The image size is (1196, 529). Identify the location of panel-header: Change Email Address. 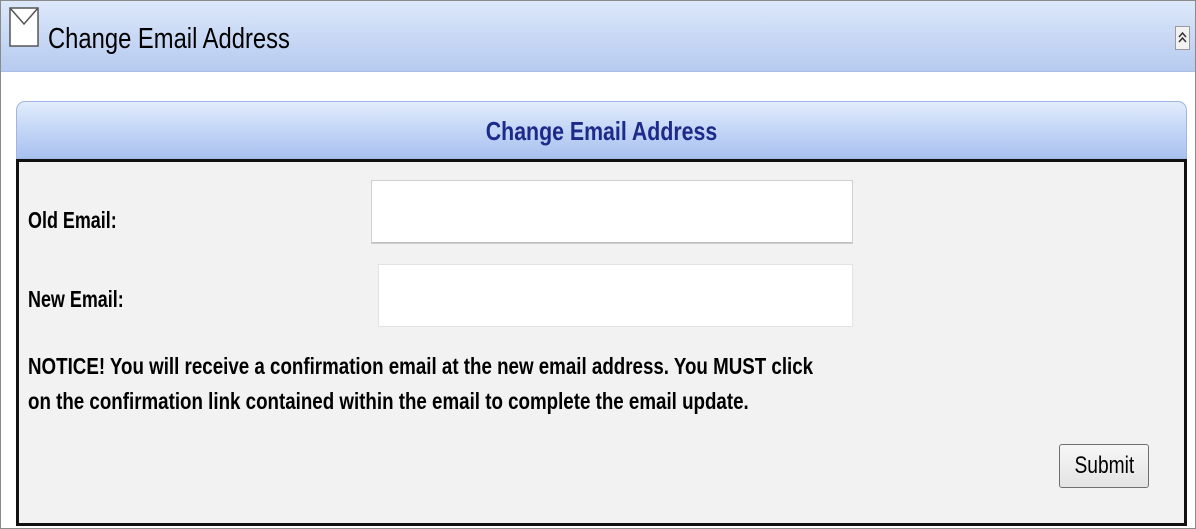
(601, 130).